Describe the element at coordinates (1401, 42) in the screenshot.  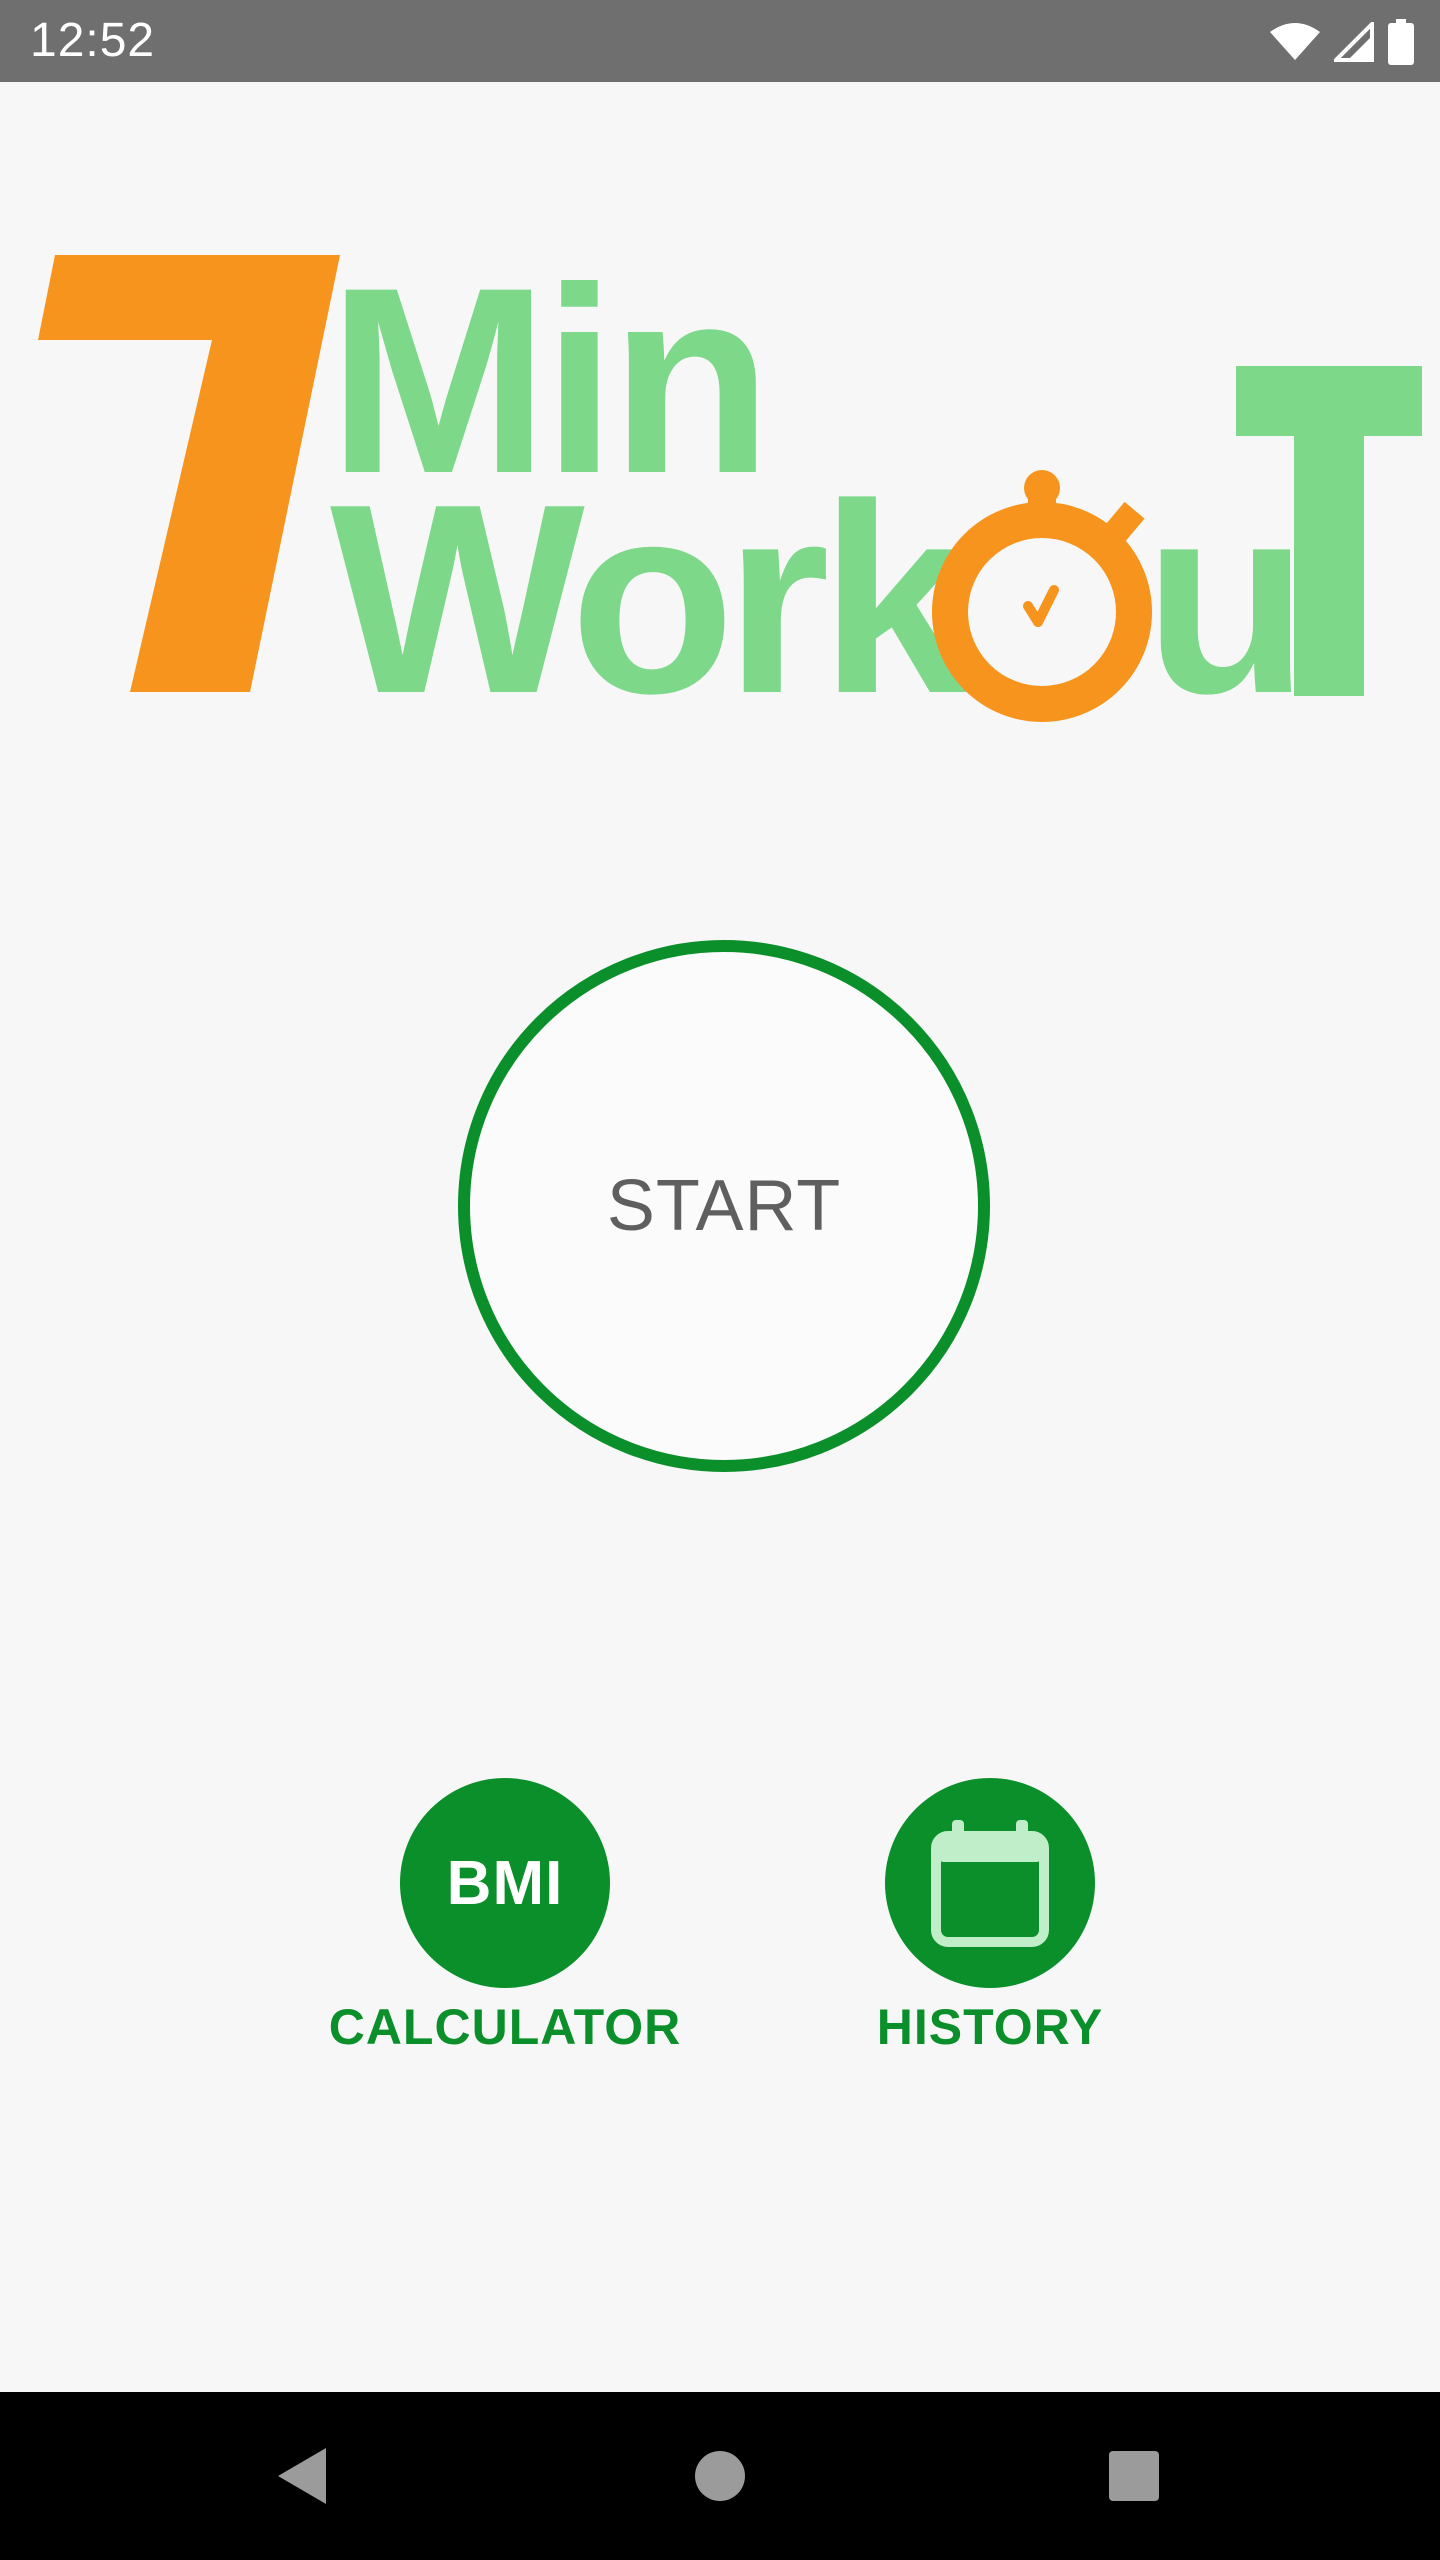
I see `battery-icon` at that location.